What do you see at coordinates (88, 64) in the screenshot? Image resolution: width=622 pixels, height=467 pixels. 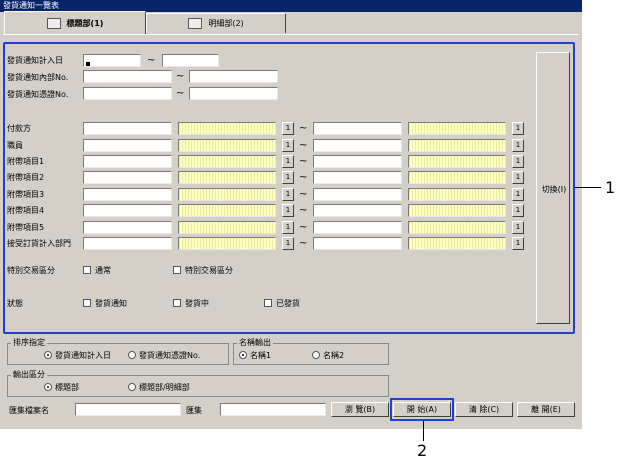 I see `text-cursor` at bounding box center [88, 64].